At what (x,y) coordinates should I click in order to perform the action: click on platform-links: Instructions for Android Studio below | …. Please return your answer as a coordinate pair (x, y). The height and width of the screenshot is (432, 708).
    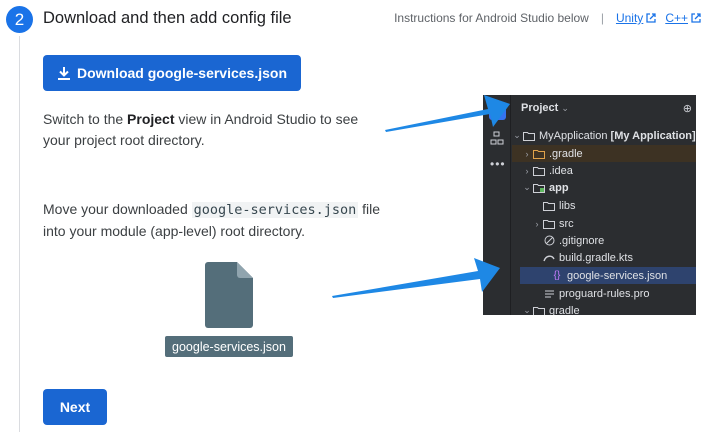
    Looking at the image, I should click on (548, 18).